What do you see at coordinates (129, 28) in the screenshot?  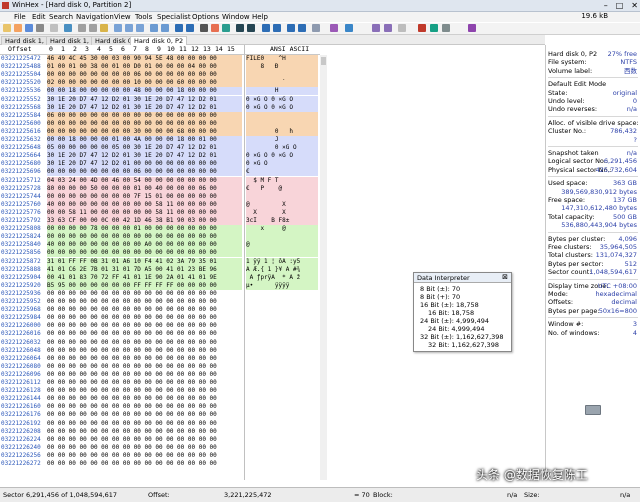 I see `find-hex-icon` at bounding box center [129, 28].